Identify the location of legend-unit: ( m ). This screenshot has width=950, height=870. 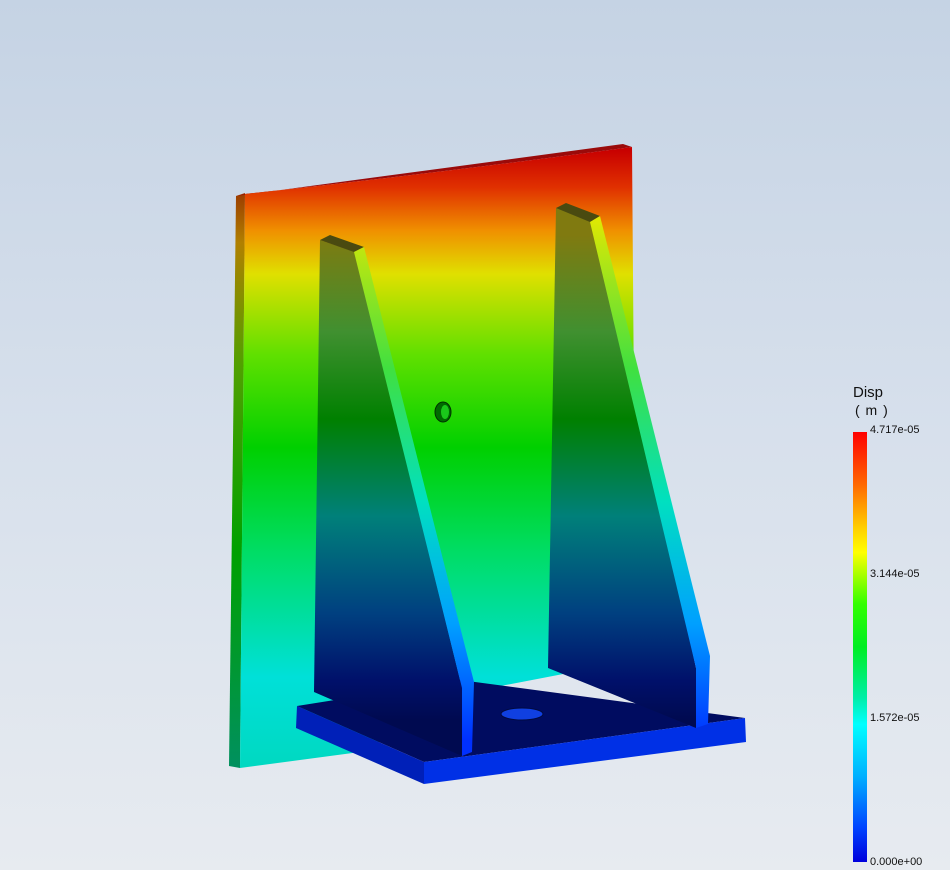
(872, 410).